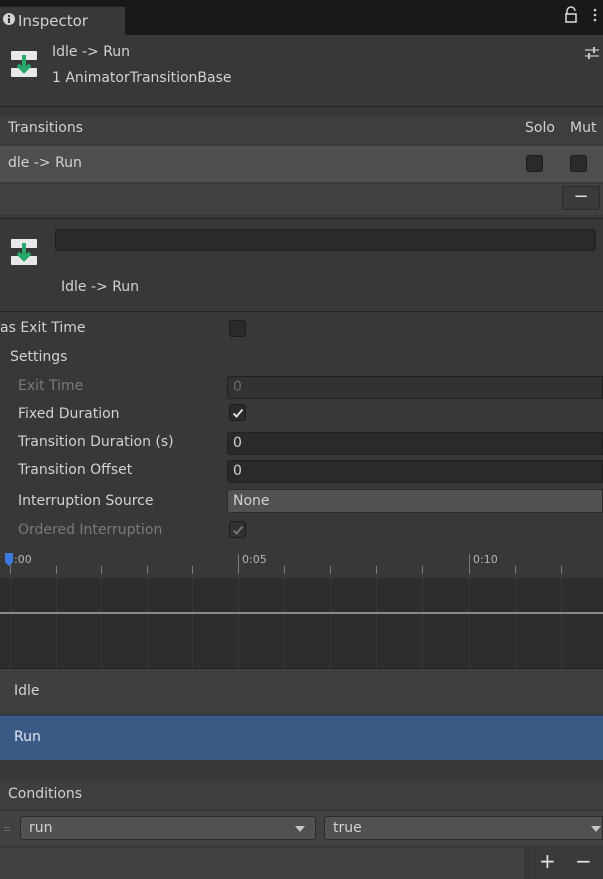  I want to click on tab-inspector: Inspector, so click(62, 20).